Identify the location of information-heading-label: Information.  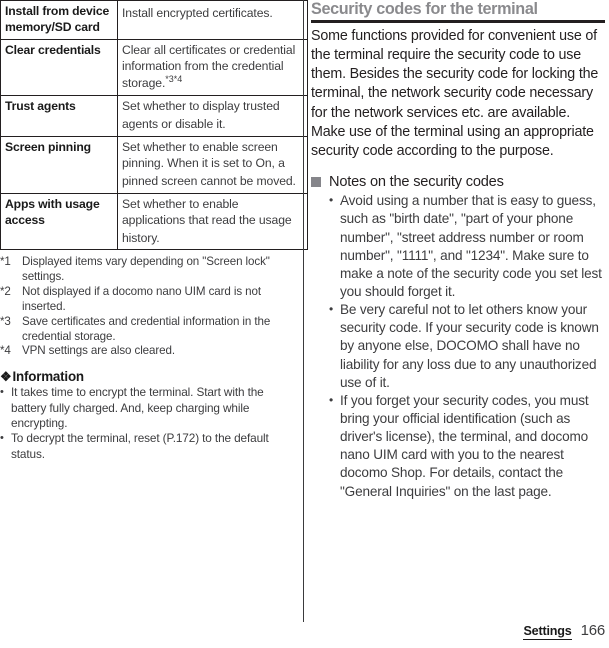
(48, 377).